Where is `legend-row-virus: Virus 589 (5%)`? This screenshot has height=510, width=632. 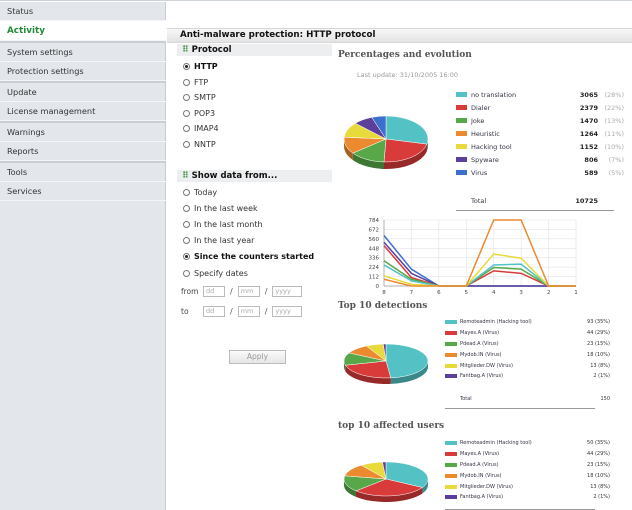
legend-row-virus: Virus 589 (5%) is located at coordinates (540, 172).